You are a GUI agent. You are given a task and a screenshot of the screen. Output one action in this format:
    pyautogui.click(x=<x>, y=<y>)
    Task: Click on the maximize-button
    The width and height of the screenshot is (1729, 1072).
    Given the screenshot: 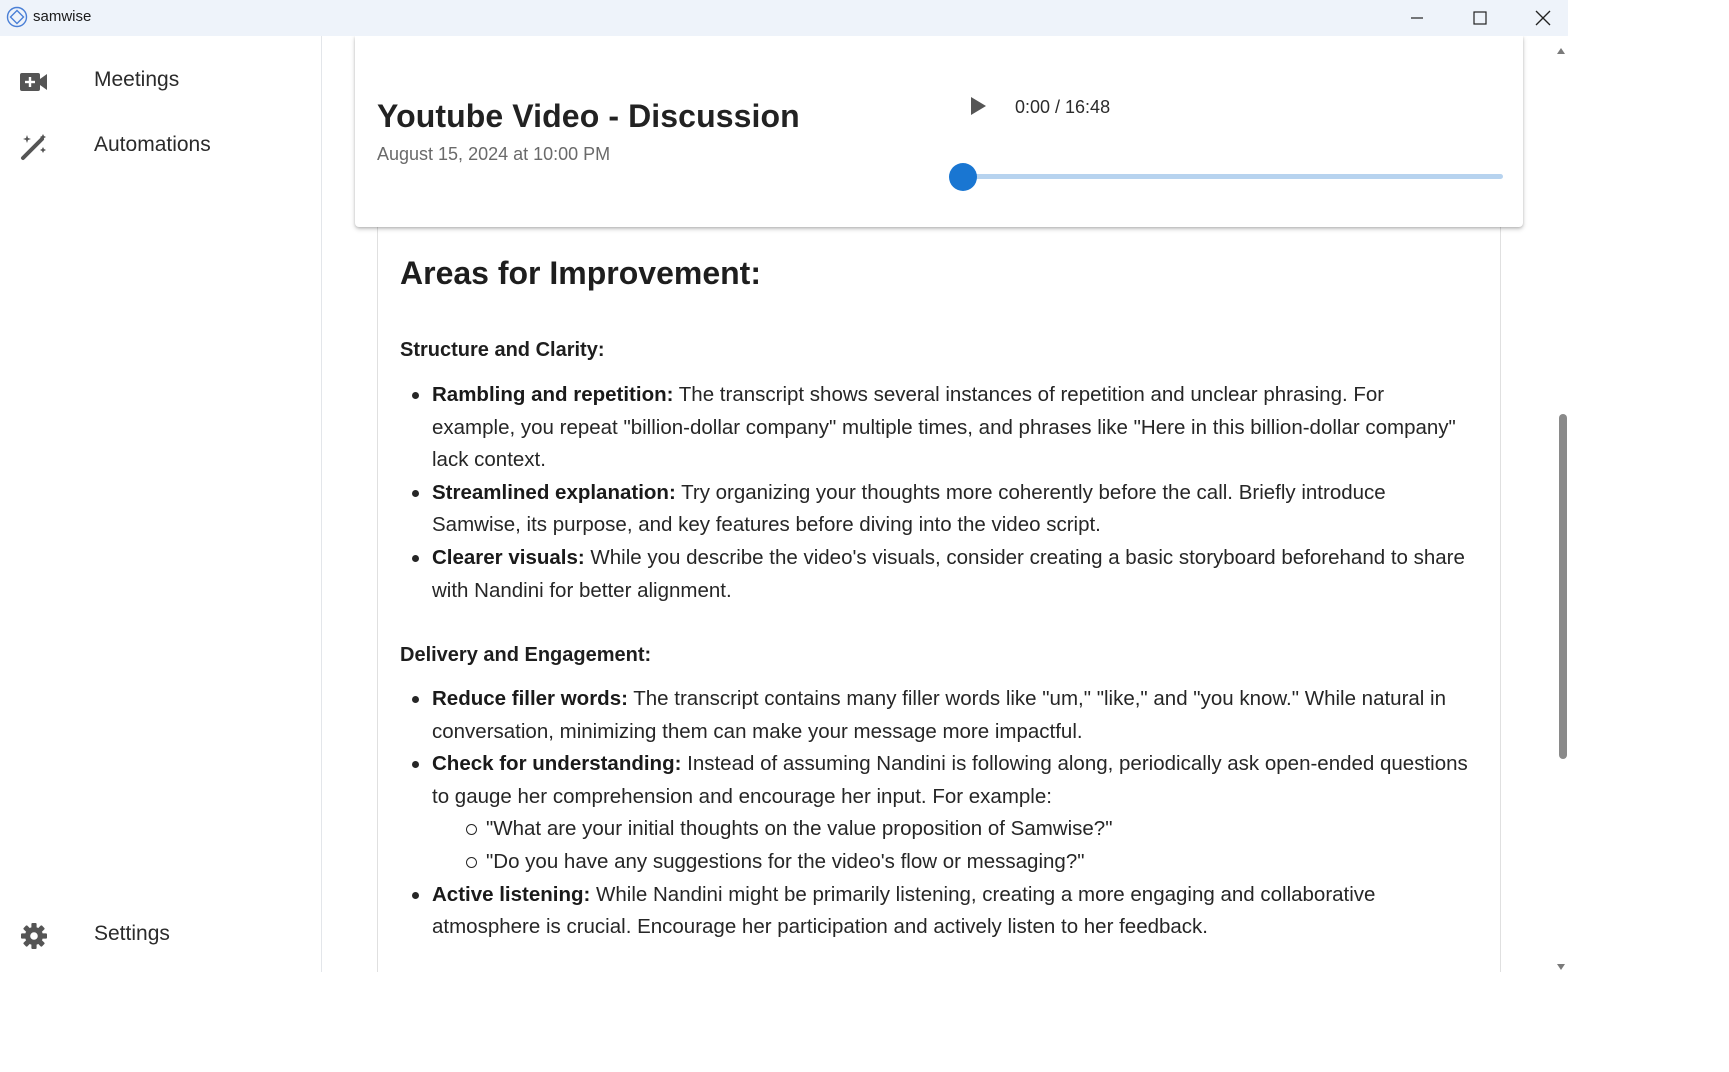 What is the action you would take?
    pyautogui.click(x=1480, y=18)
    